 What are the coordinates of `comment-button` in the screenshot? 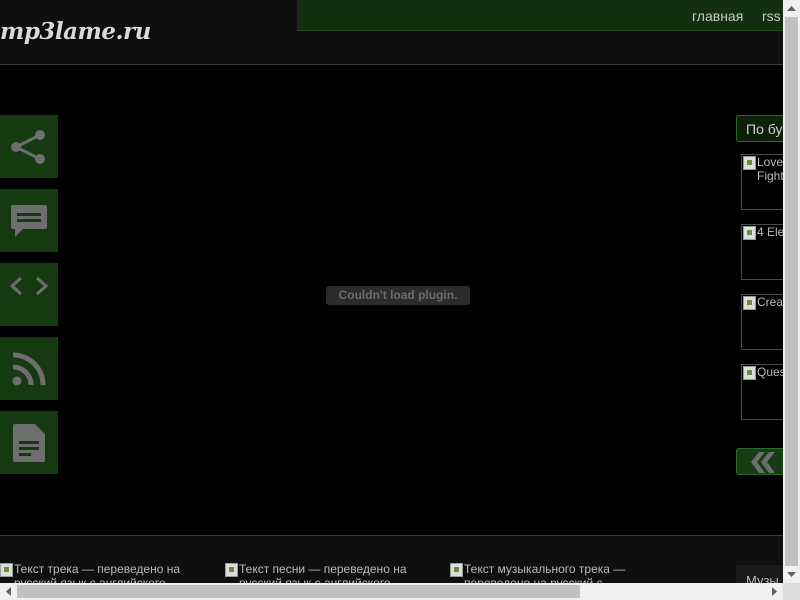 It's located at (29, 220).